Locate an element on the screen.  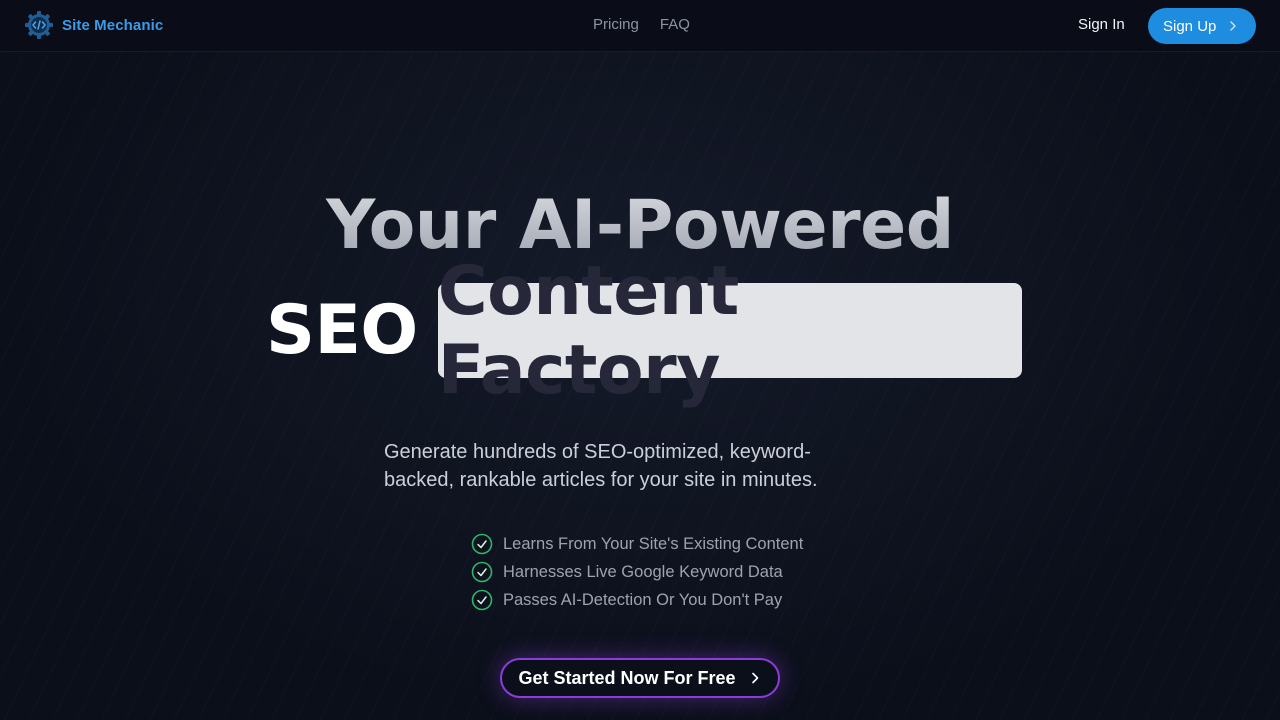
feature-item: Passes AI-Detection Or You Don't Pay is located at coordinates (637, 600).